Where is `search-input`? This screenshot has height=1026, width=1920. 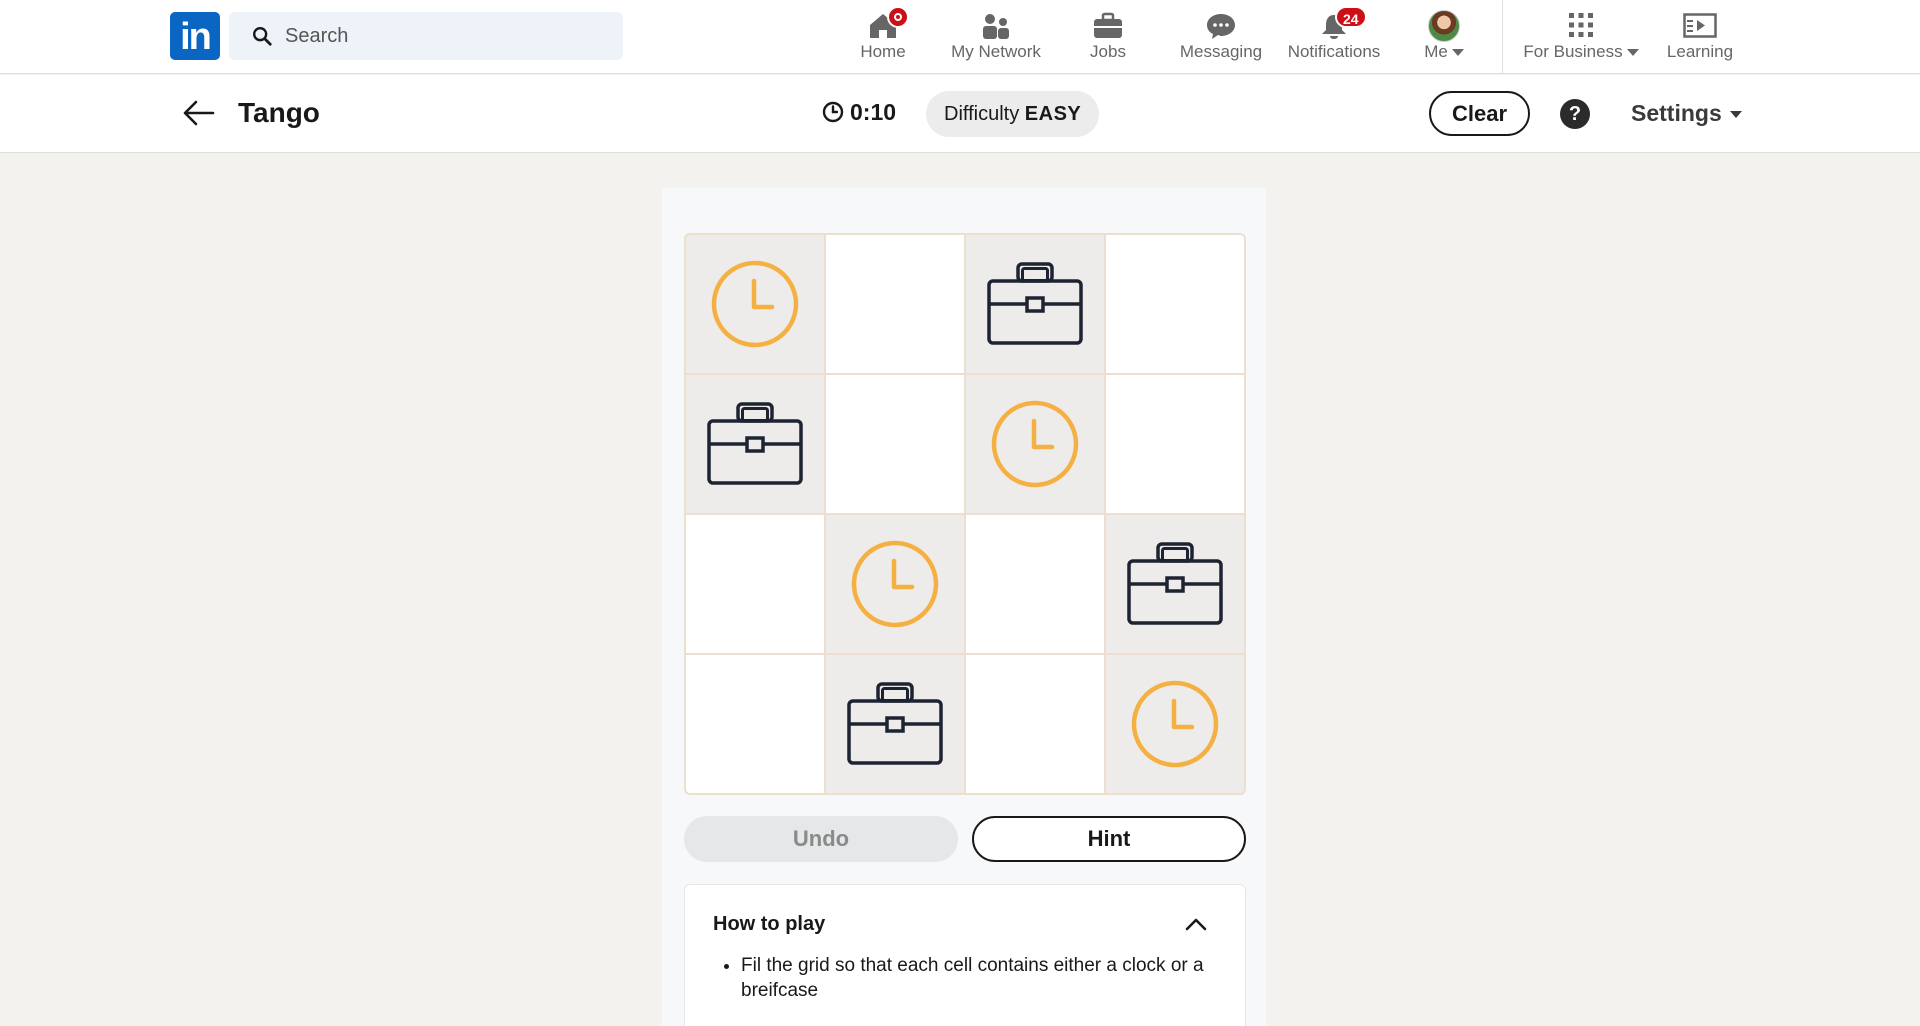 search-input is located at coordinates (445, 36).